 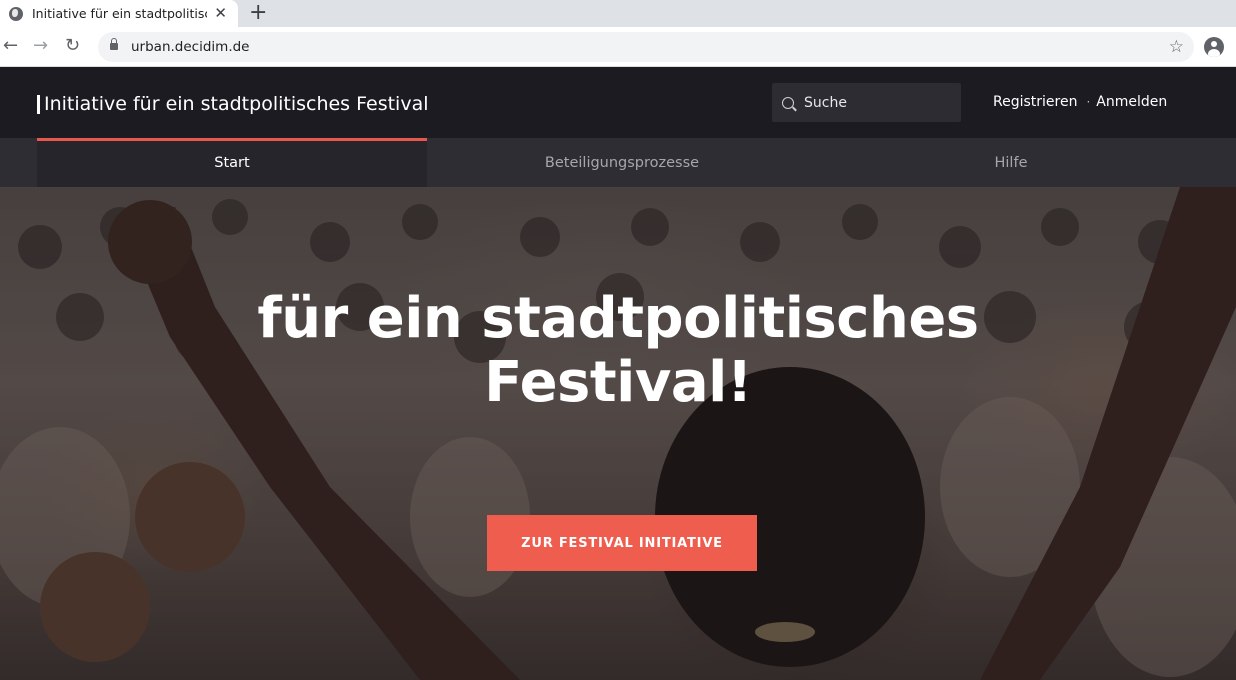 What do you see at coordinates (646, 47) in the screenshot?
I see `address-bar: urban.decidim.de ☆` at bounding box center [646, 47].